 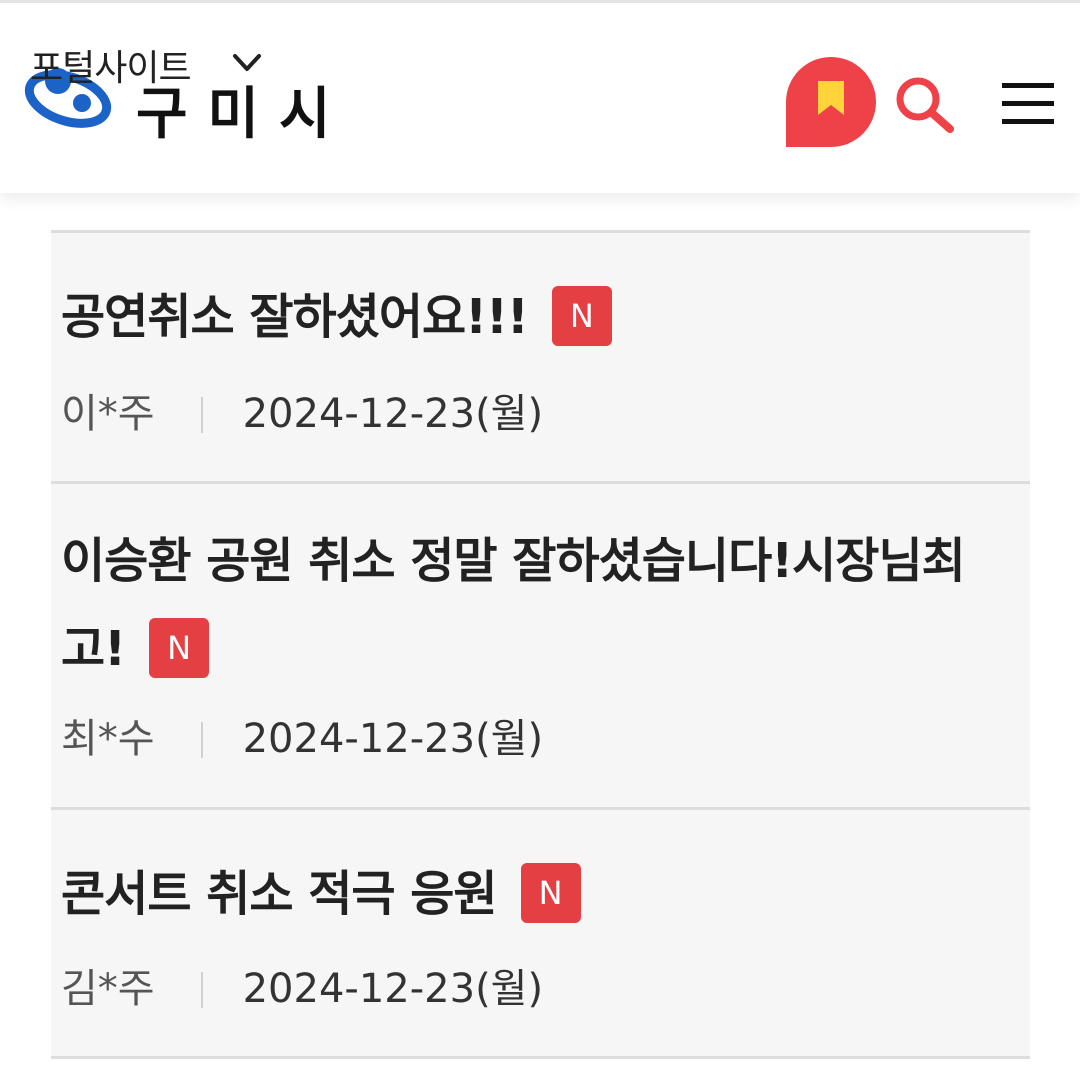 I want to click on post-meta: 김*주 2024-12-23(월), so click(x=302, y=985).